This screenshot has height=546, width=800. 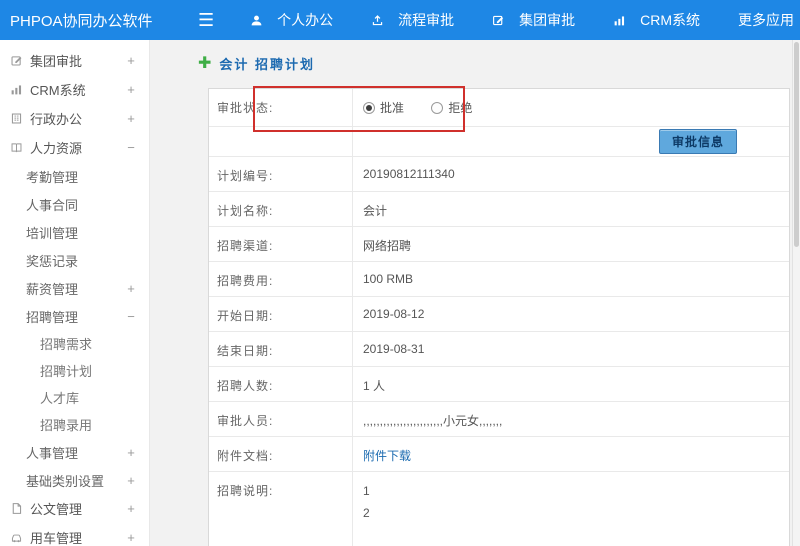 What do you see at coordinates (56, 61) in the screenshot?
I see `sidebar-item-label: 集团审批` at bounding box center [56, 61].